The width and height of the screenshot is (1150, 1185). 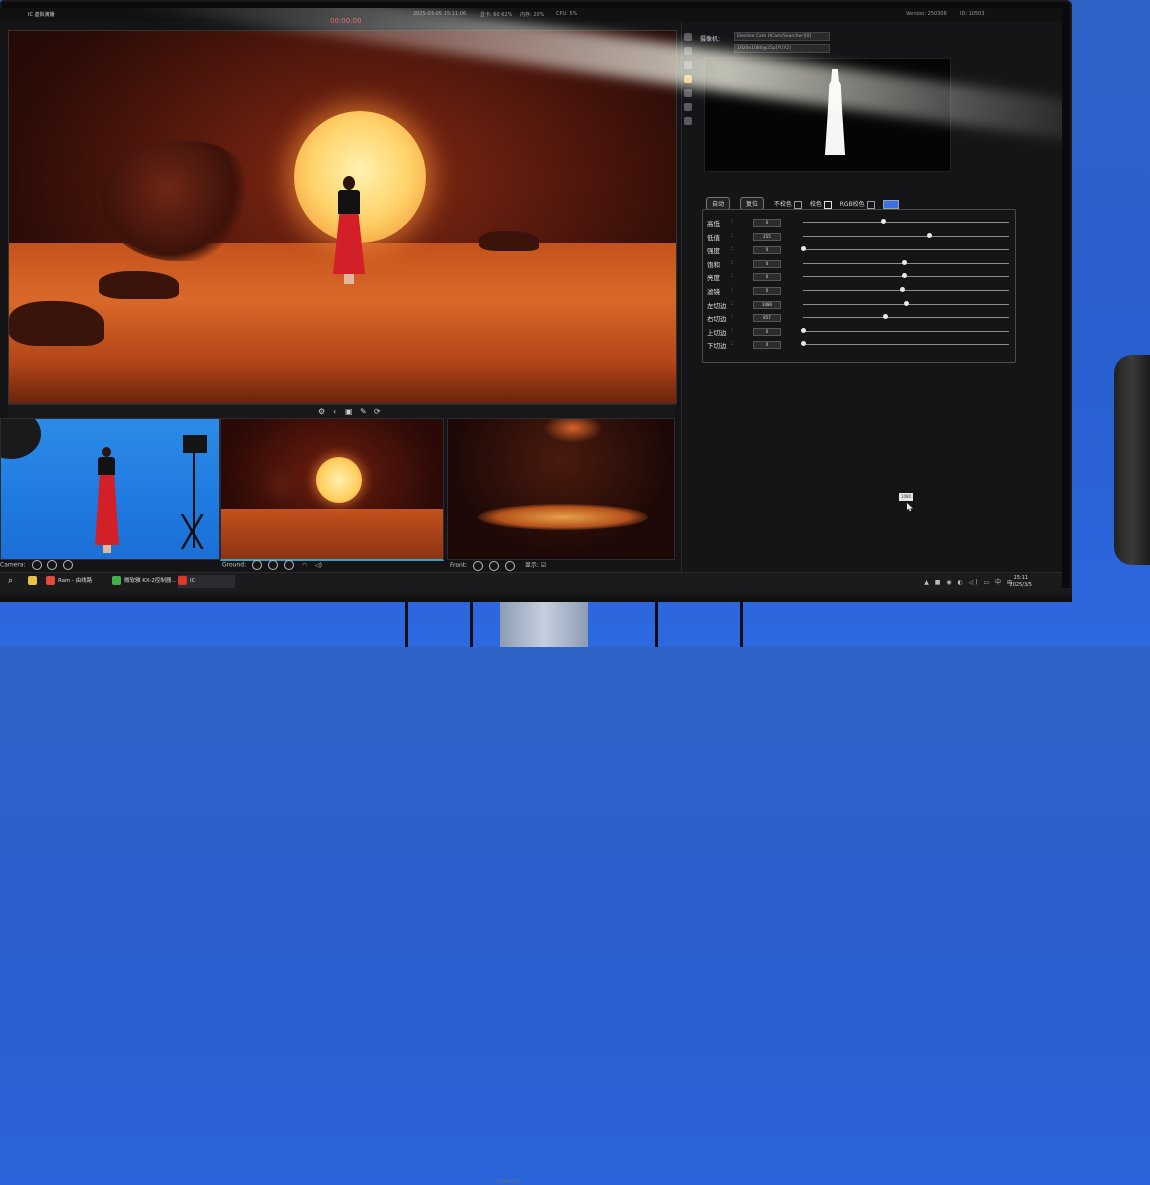 What do you see at coordinates (688, 93) in the screenshot?
I see `chat-icon` at bounding box center [688, 93].